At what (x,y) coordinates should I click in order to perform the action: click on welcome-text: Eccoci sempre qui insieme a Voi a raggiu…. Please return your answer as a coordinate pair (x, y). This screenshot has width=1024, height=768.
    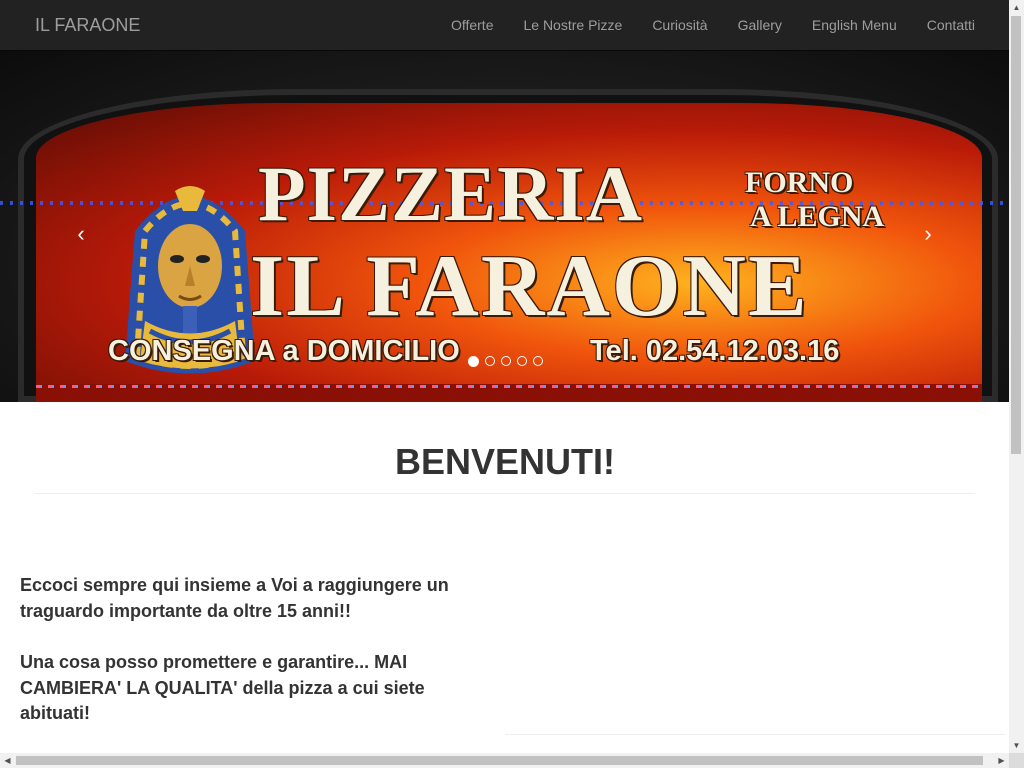
    Looking at the image, I should click on (250, 663).